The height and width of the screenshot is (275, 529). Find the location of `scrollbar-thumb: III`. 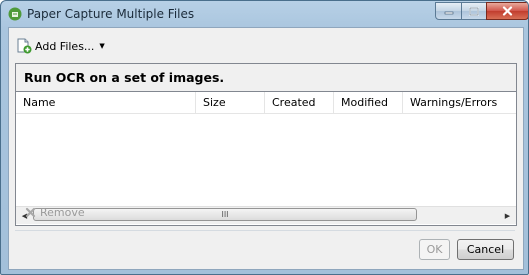

scrollbar-thumb: III is located at coordinates (225, 214).